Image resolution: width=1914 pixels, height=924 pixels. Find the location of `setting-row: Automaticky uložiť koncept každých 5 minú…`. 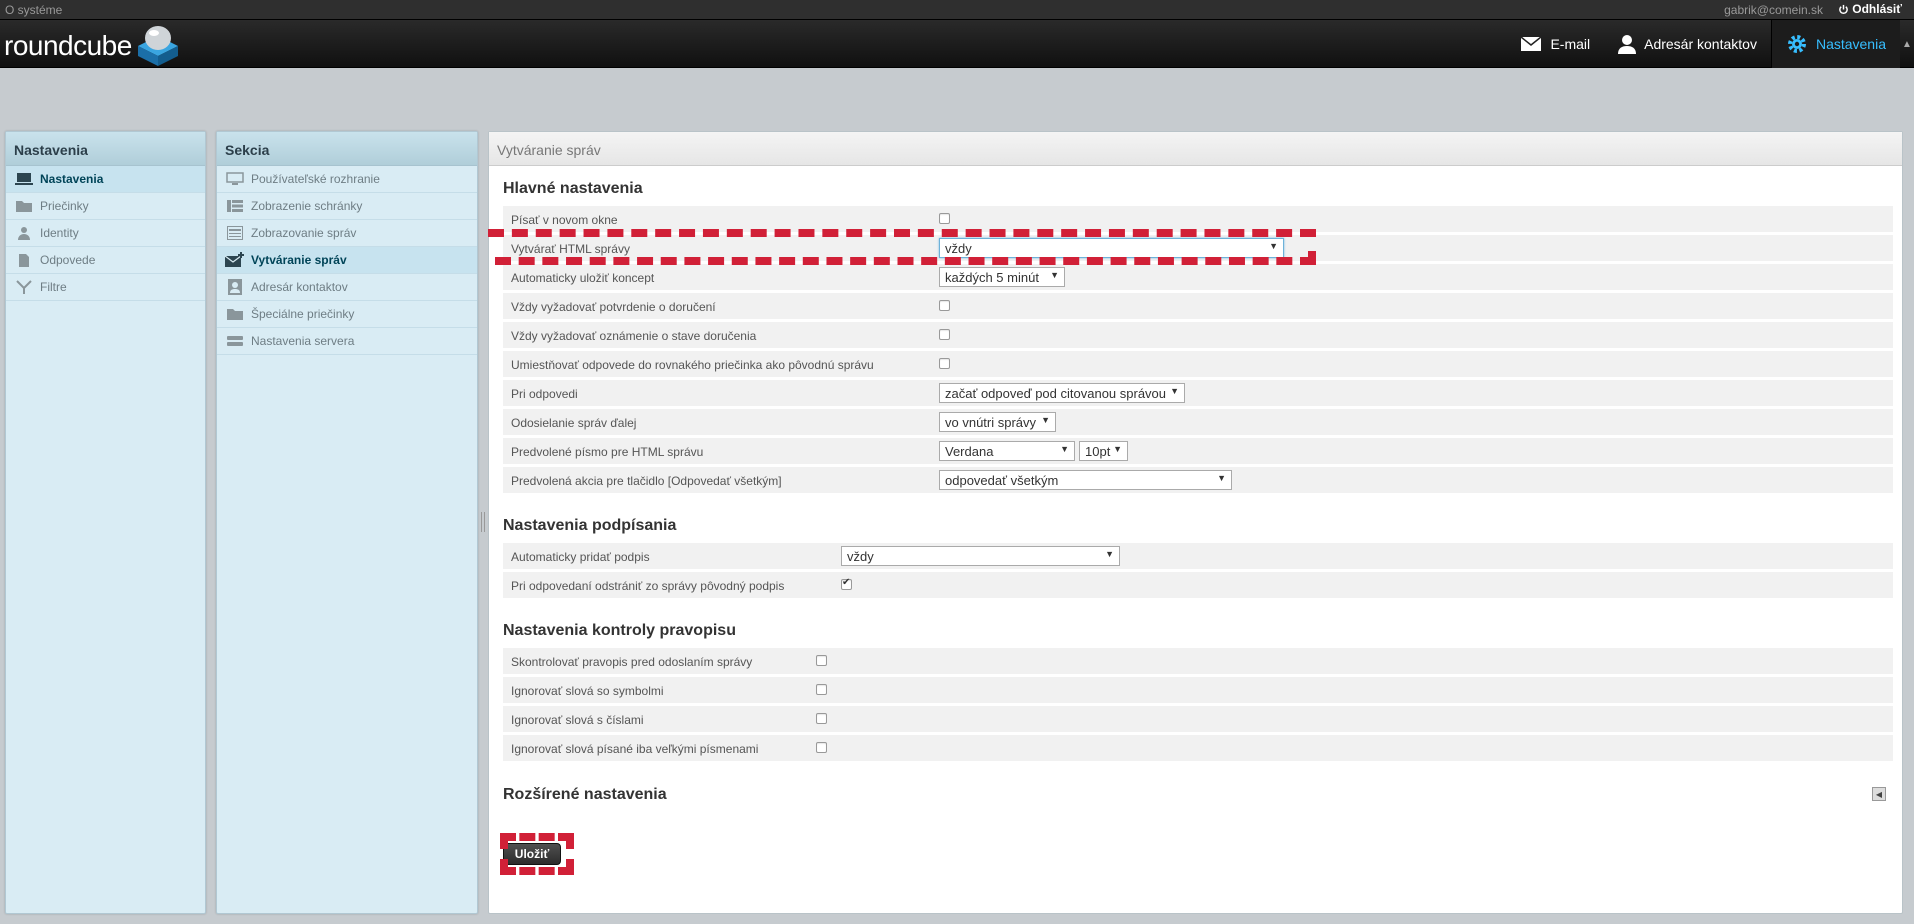

setting-row: Automaticky uložiť koncept každých 5 minú… is located at coordinates (1198, 277).